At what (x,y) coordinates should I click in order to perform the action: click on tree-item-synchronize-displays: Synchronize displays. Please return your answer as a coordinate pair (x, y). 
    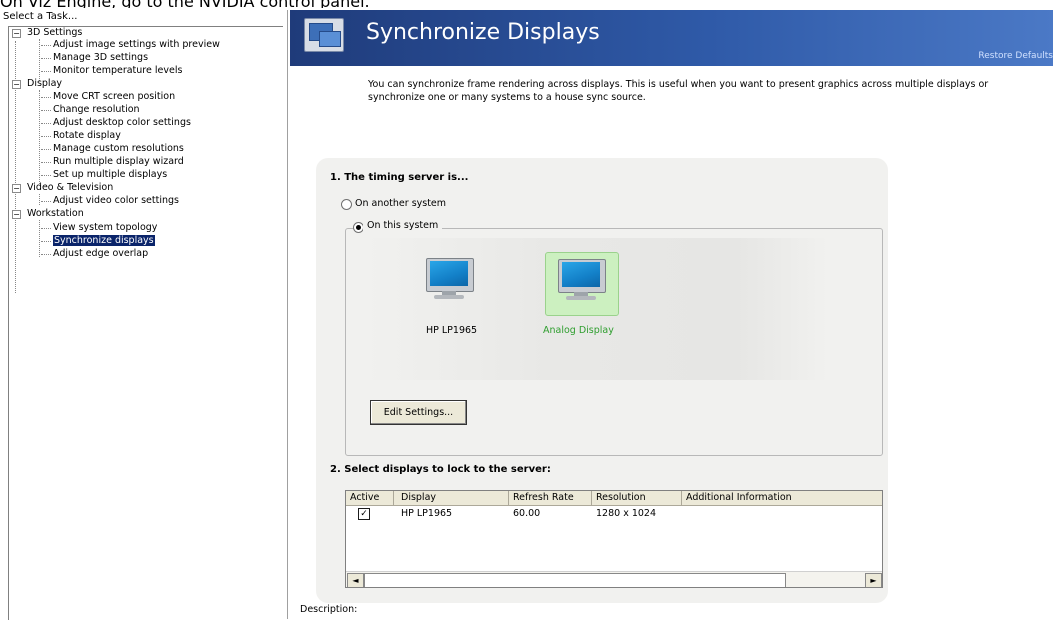
    Looking at the image, I should click on (98, 241).